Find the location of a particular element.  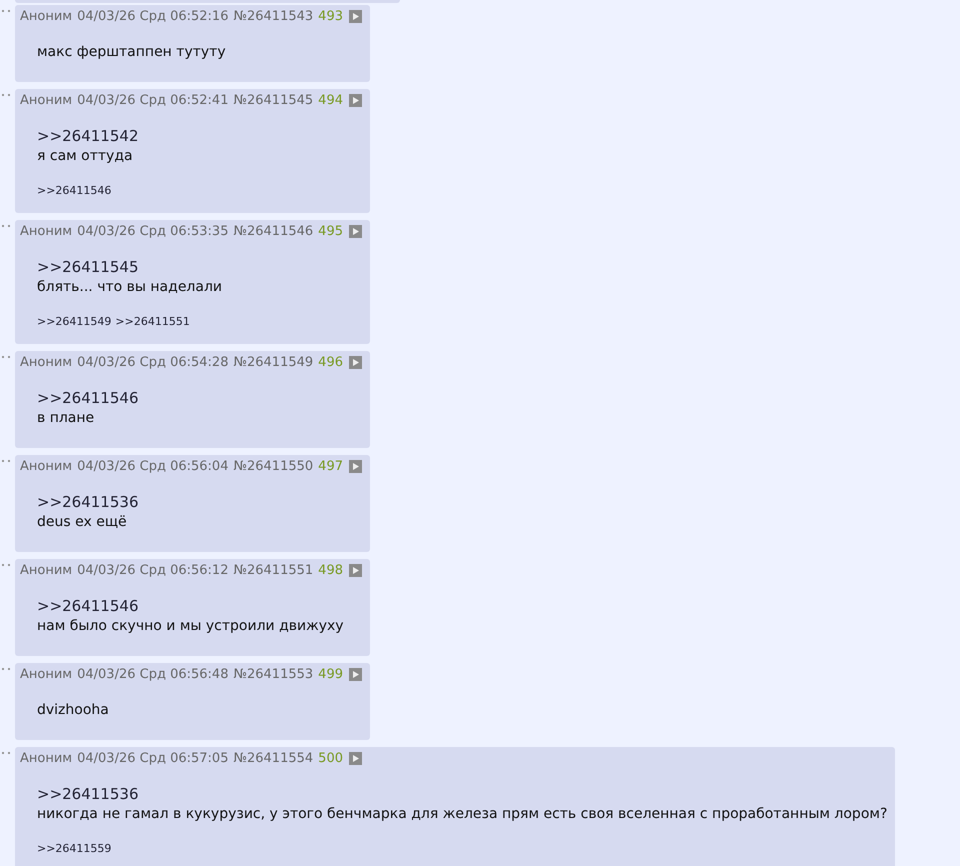

post-date: 04/03/26 Срд 06:52:41 is located at coordinates (152, 100).